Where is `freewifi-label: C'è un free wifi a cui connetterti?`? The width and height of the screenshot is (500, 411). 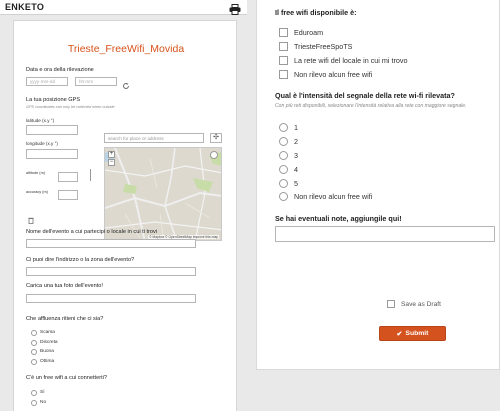 freewifi-label: C'è un free wifi a cui connetterti? is located at coordinates (66, 378).